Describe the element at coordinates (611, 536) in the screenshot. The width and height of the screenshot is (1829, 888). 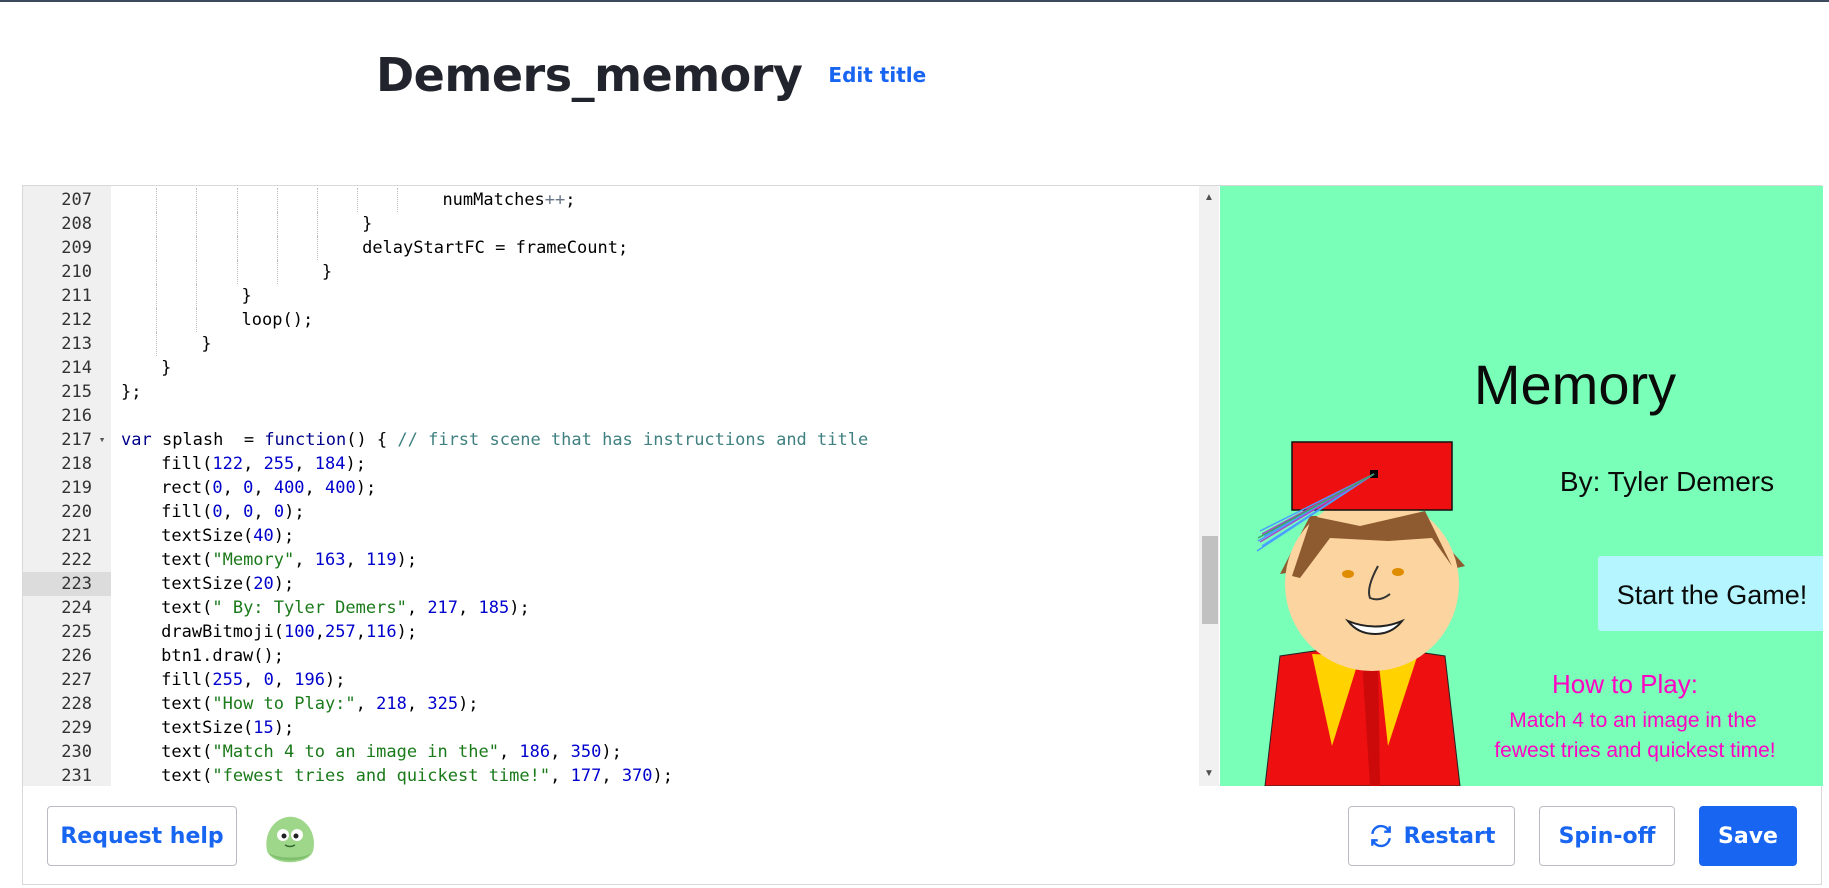
I see `code-line: 221 textSize(40);` at that location.